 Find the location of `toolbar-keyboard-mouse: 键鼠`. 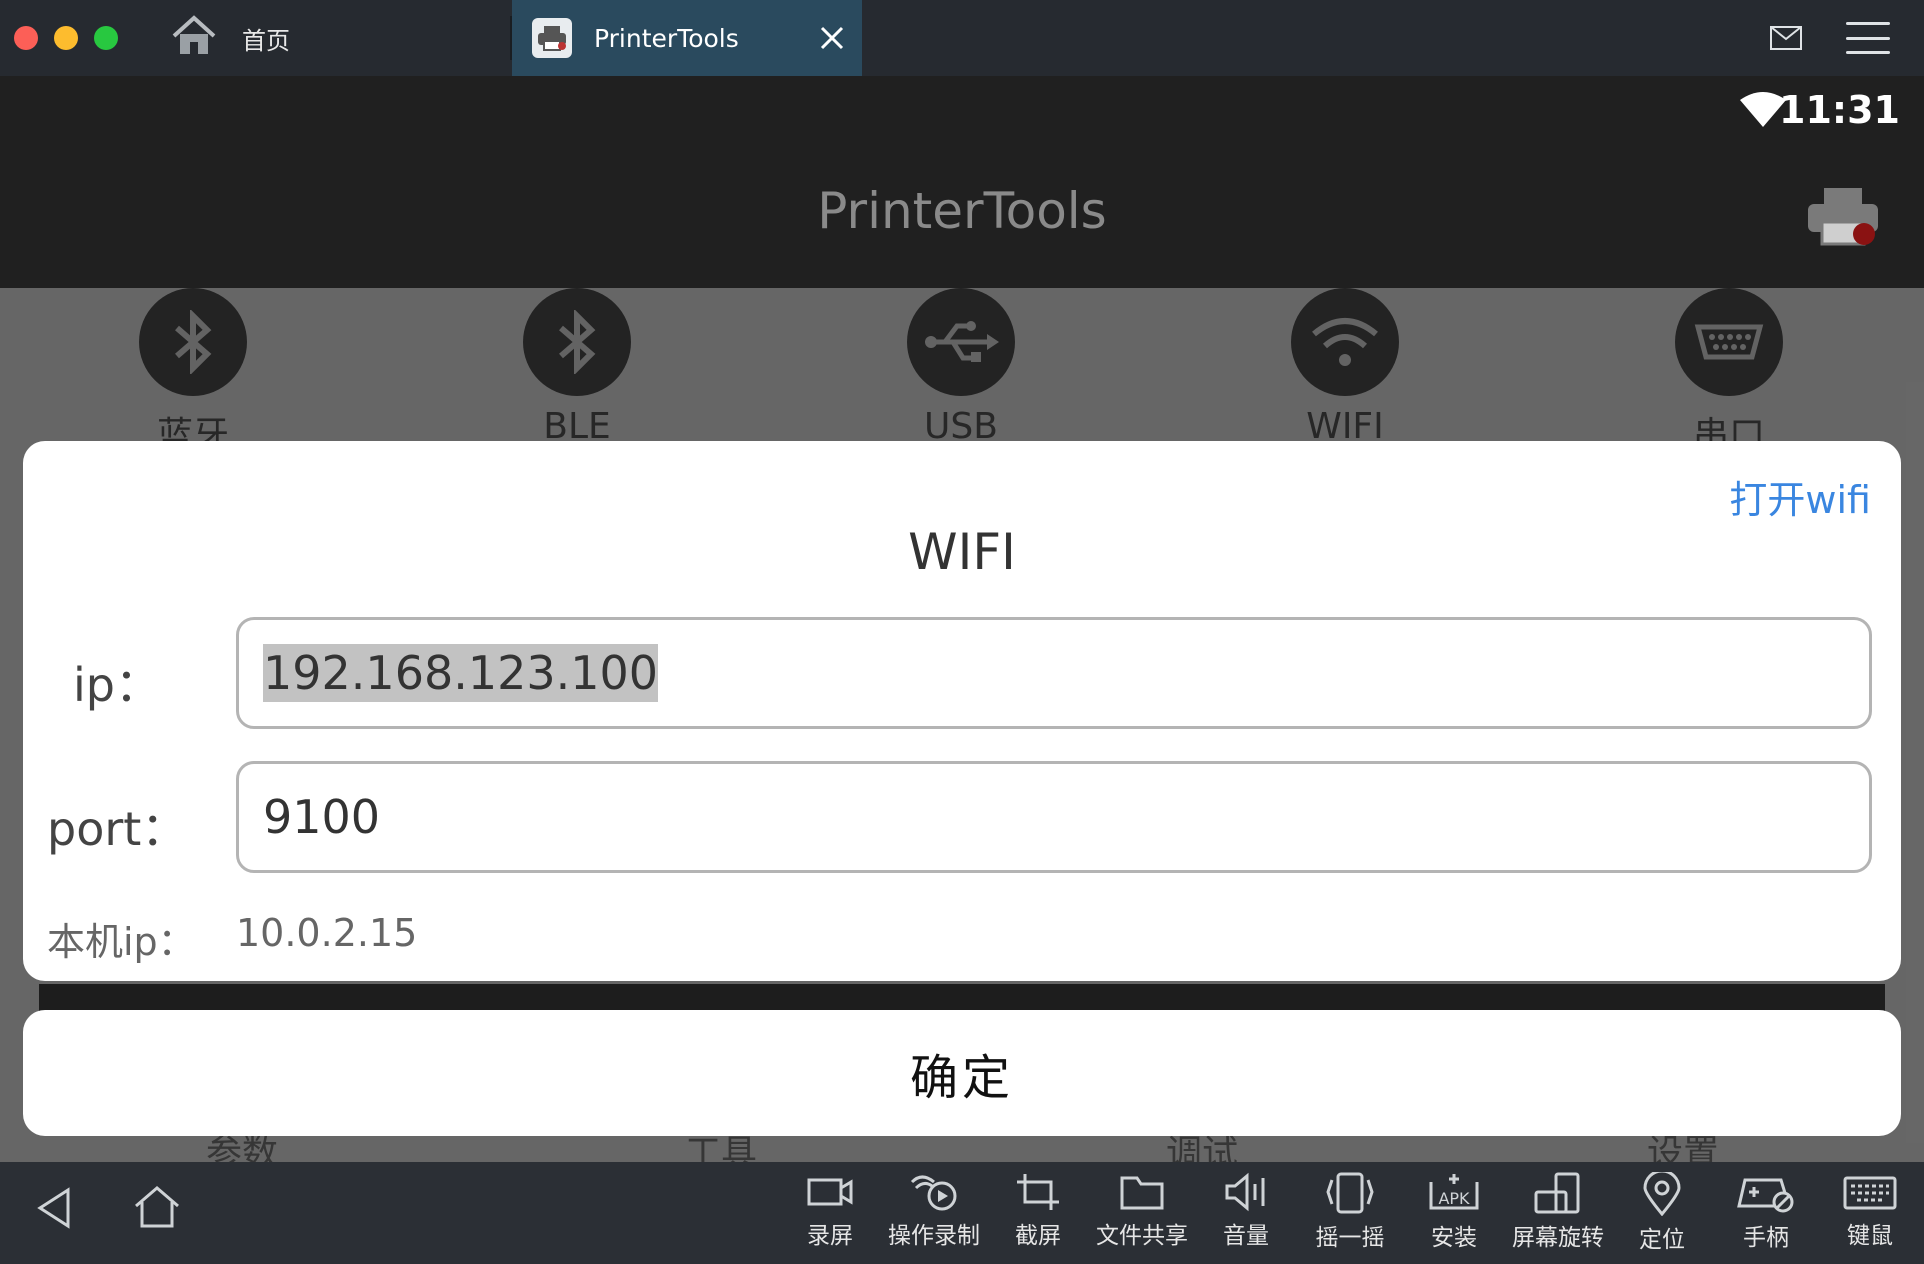

toolbar-keyboard-mouse: 键鼠 is located at coordinates (1870, 1211).